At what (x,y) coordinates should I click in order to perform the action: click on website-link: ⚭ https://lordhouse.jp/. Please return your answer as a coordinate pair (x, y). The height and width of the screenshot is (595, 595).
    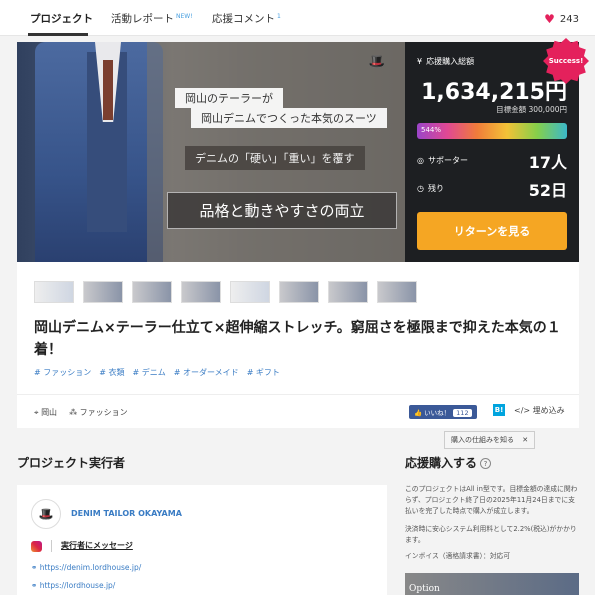
    Looking at the image, I should click on (73, 585).